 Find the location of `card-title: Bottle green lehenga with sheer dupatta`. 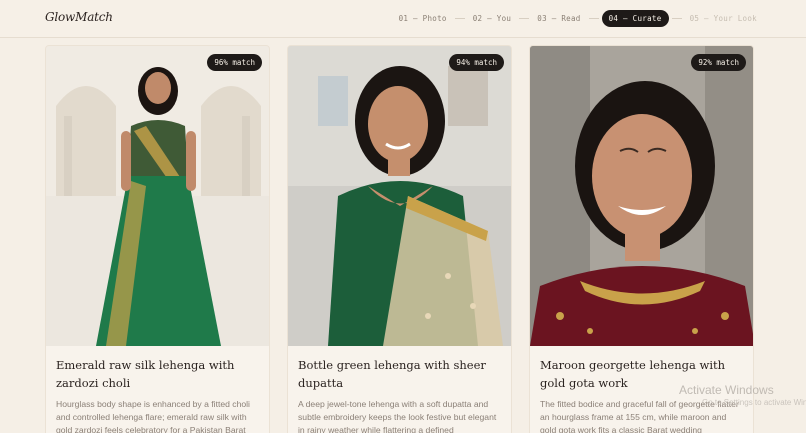

card-title: Bottle green lehenga with sheer dupatta is located at coordinates (392, 374).